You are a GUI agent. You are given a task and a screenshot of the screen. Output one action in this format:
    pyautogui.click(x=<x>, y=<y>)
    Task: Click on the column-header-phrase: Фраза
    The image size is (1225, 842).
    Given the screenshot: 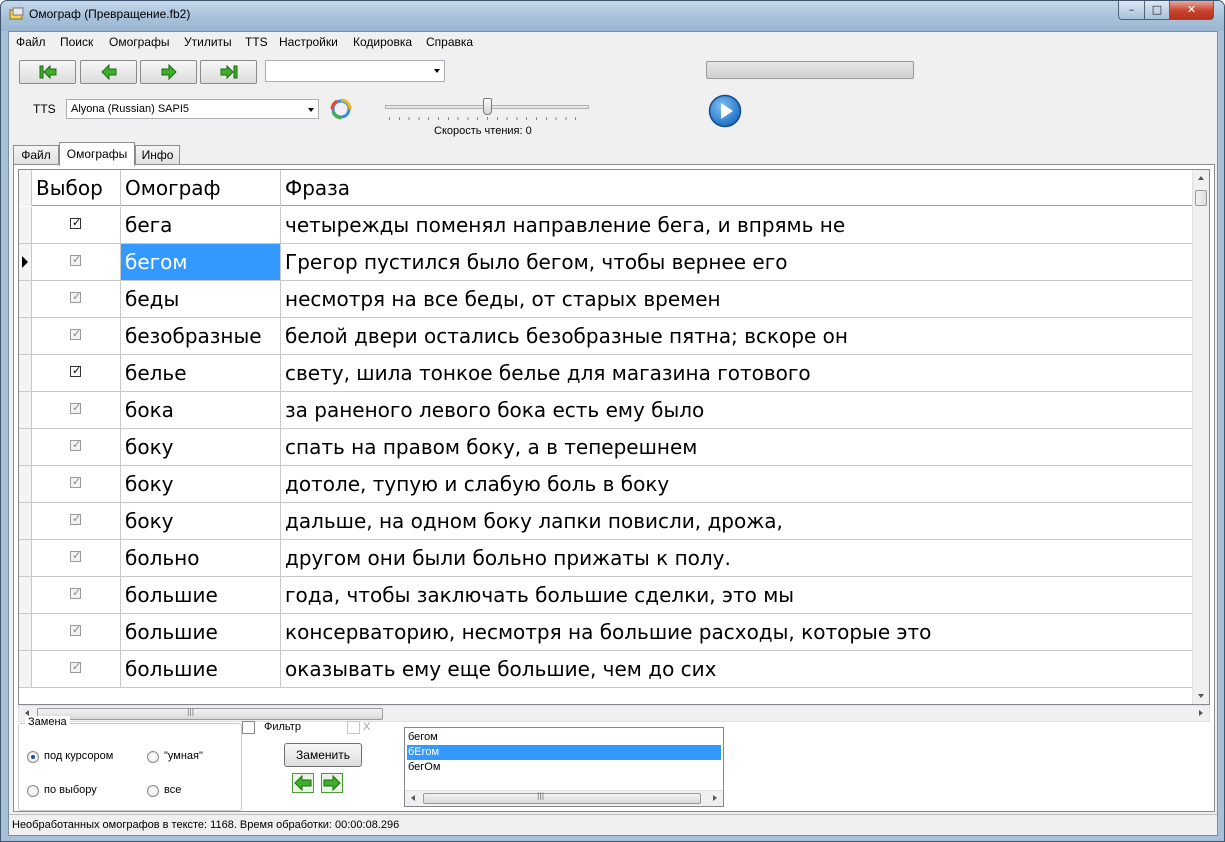 What is the action you would take?
    pyautogui.click(x=740, y=188)
    